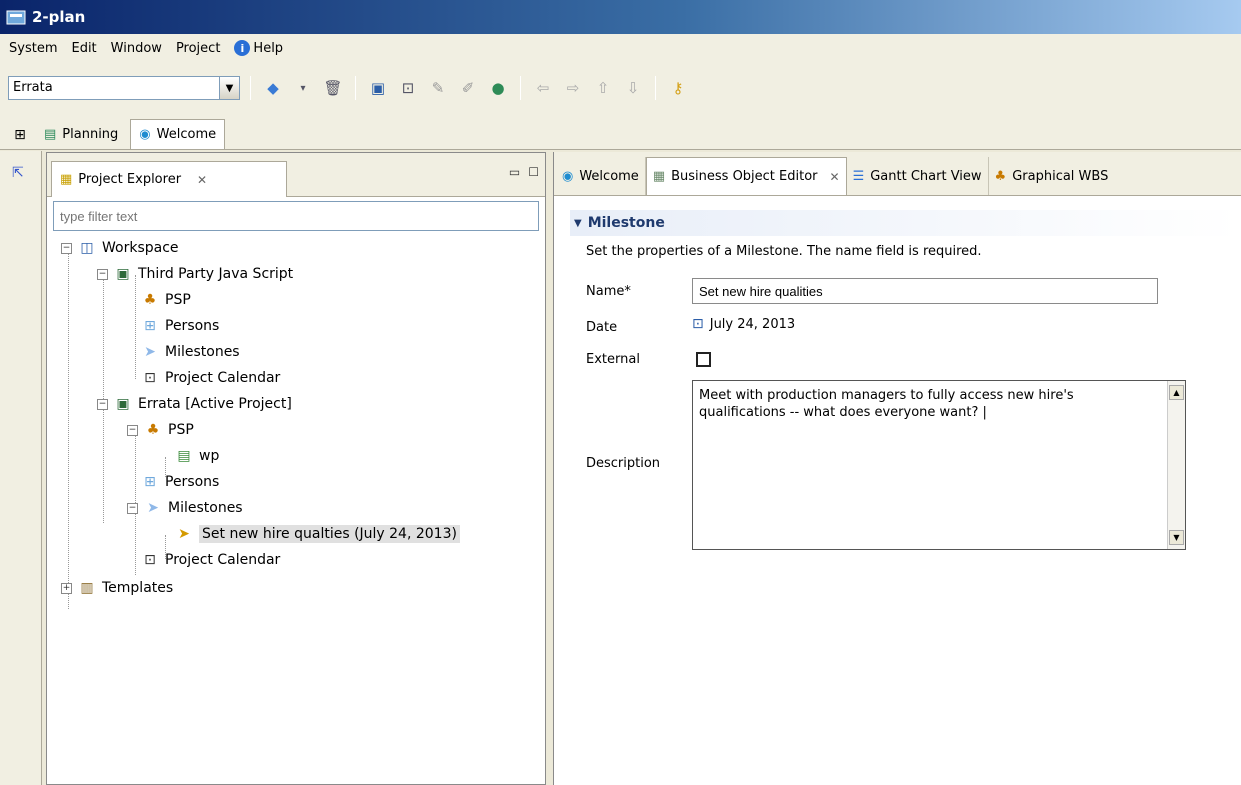 The width and height of the screenshot is (1241, 785). I want to click on description-label: Description, so click(623, 463).